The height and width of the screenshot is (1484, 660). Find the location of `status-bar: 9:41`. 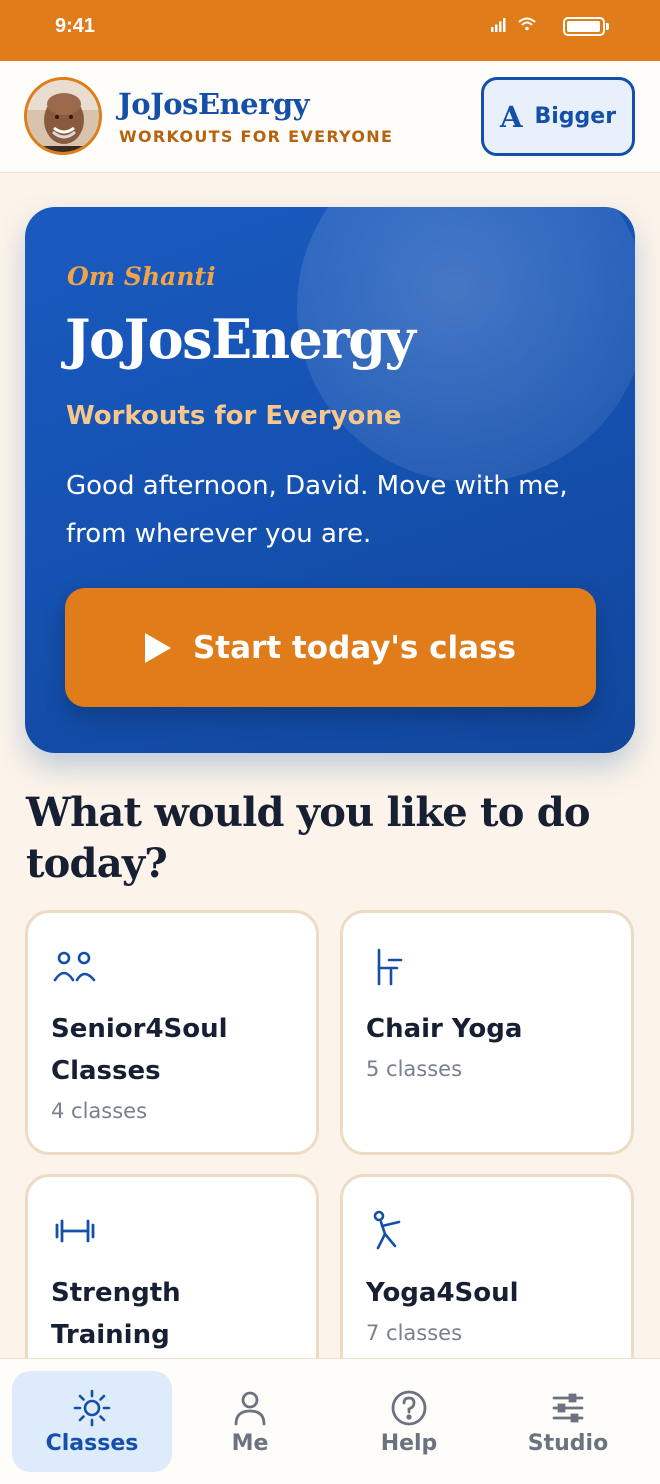

status-bar: 9:41 is located at coordinates (330, 30).